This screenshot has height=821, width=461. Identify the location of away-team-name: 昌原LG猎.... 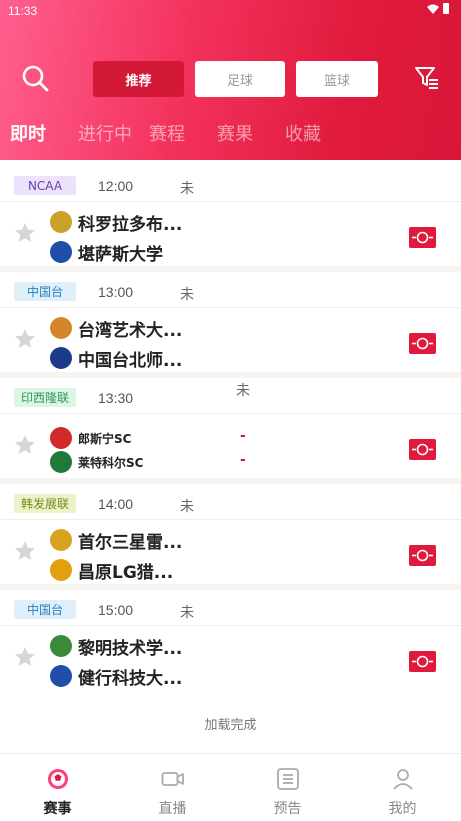
(126, 572).